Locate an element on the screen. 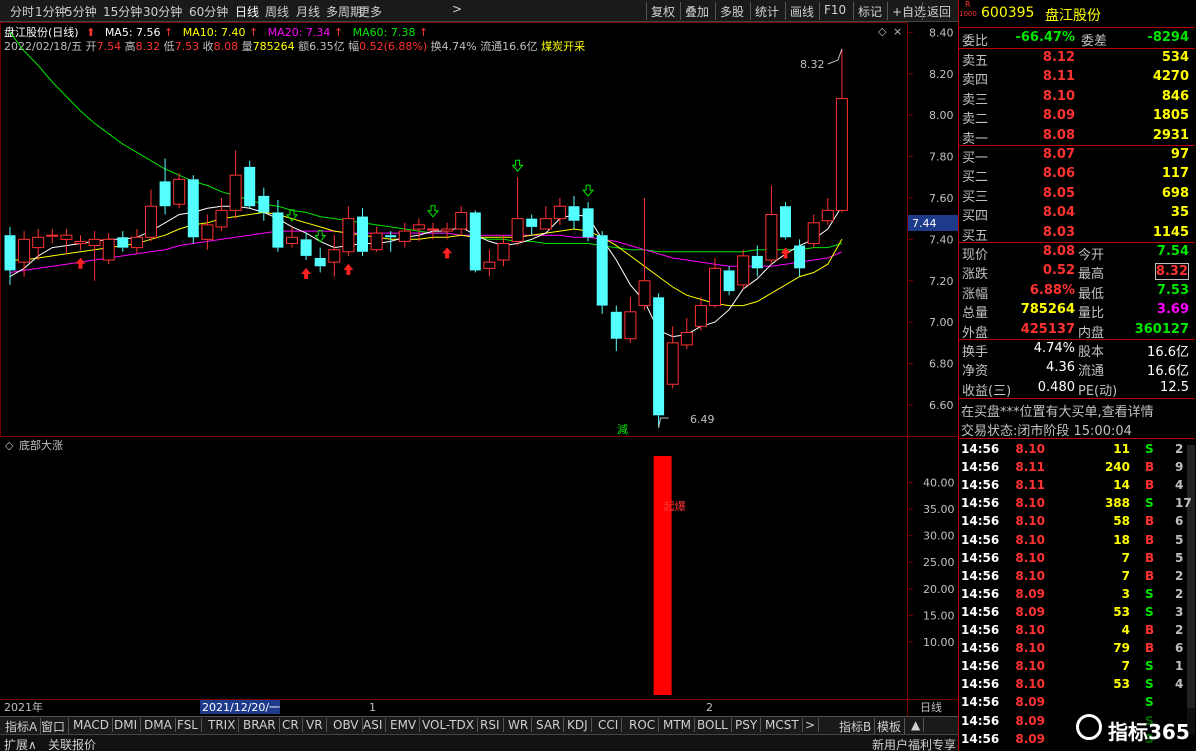 The height and width of the screenshot is (751, 1196). bid-row-price: 8.03 is located at coordinates (1058, 232).